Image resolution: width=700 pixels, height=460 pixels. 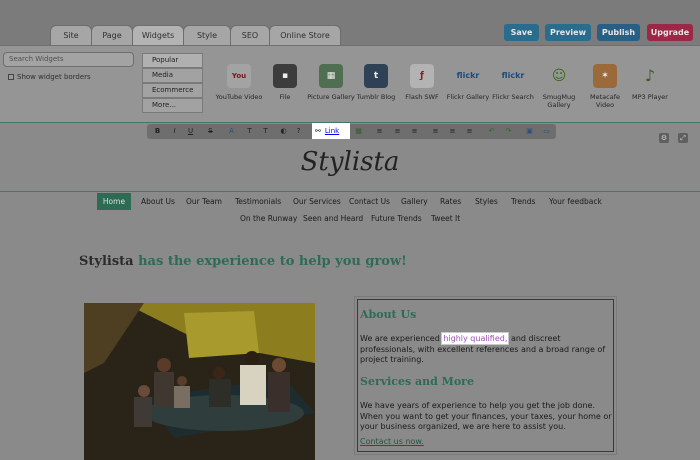 I want to click on link-icon: ⚯, so click(x=318, y=131).